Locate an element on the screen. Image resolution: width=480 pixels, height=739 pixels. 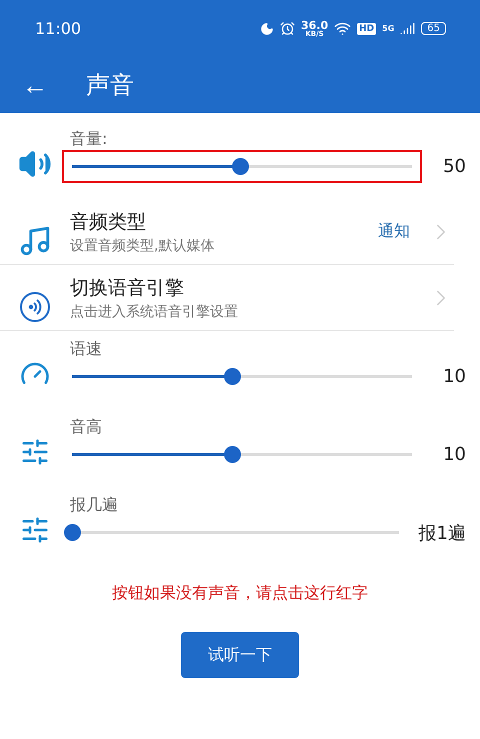
network-type: 5G is located at coordinates (388, 28).